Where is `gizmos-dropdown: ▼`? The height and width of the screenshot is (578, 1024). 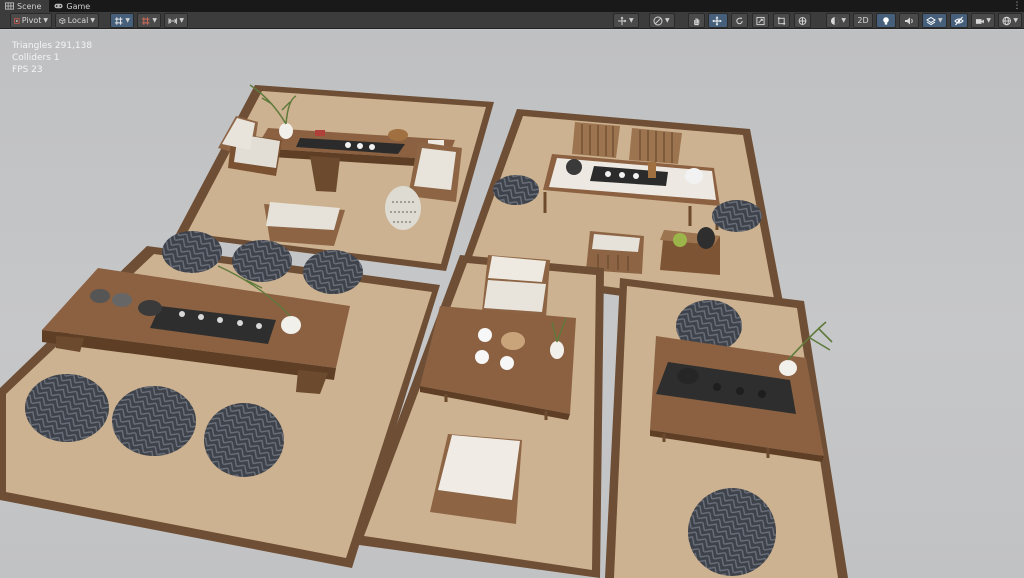 gizmos-dropdown: ▼ is located at coordinates (1010, 20).